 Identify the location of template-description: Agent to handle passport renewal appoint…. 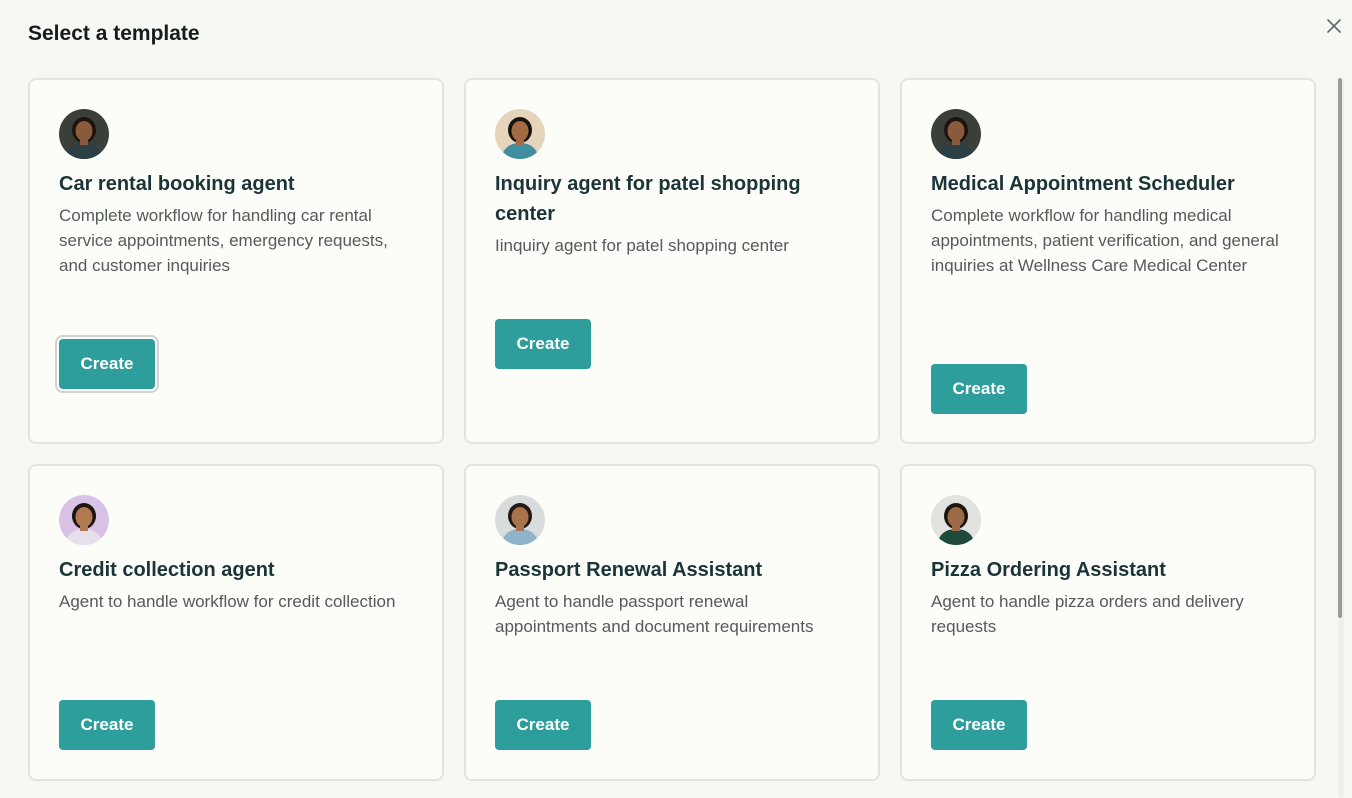
(654, 614).